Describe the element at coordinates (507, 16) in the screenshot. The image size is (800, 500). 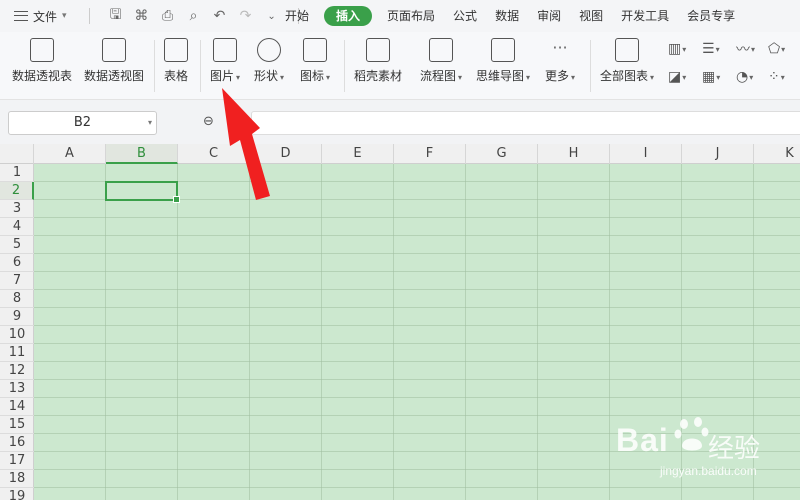
I see `tab-data: 数据` at that location.